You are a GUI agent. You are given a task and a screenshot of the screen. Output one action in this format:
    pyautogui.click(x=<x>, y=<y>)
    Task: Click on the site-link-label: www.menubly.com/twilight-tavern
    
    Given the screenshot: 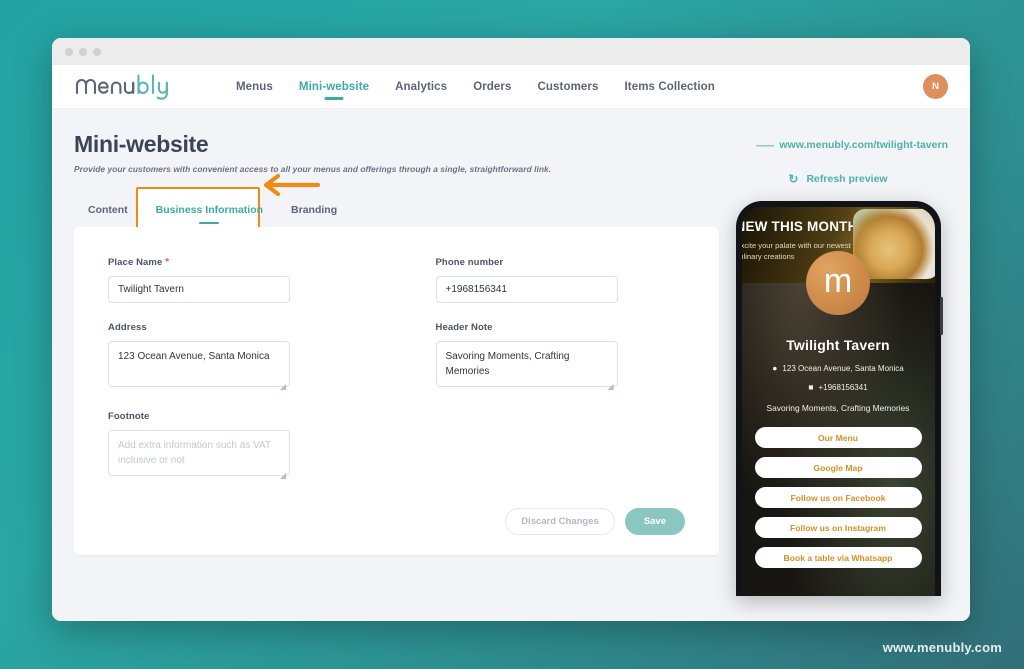 What is the action you would take?
    pyautogui.click(x=863, y=145)
    